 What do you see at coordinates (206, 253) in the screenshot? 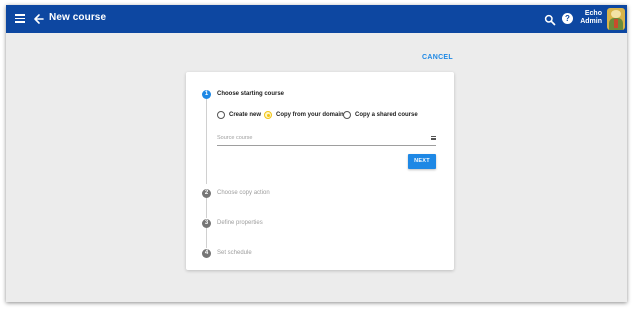
I see `step-4-number: 4` at bounding box center [206, 253].